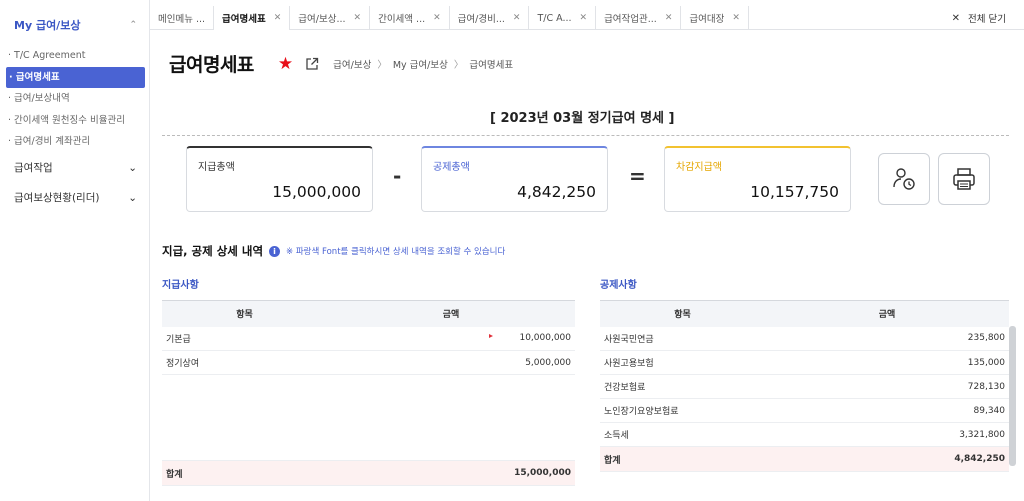 The width and height of the screenshot is (1024, 501). Describe the element at coordinates (618, 285) in the screenshot. I see `deductions-title: 공제사항` at that location.